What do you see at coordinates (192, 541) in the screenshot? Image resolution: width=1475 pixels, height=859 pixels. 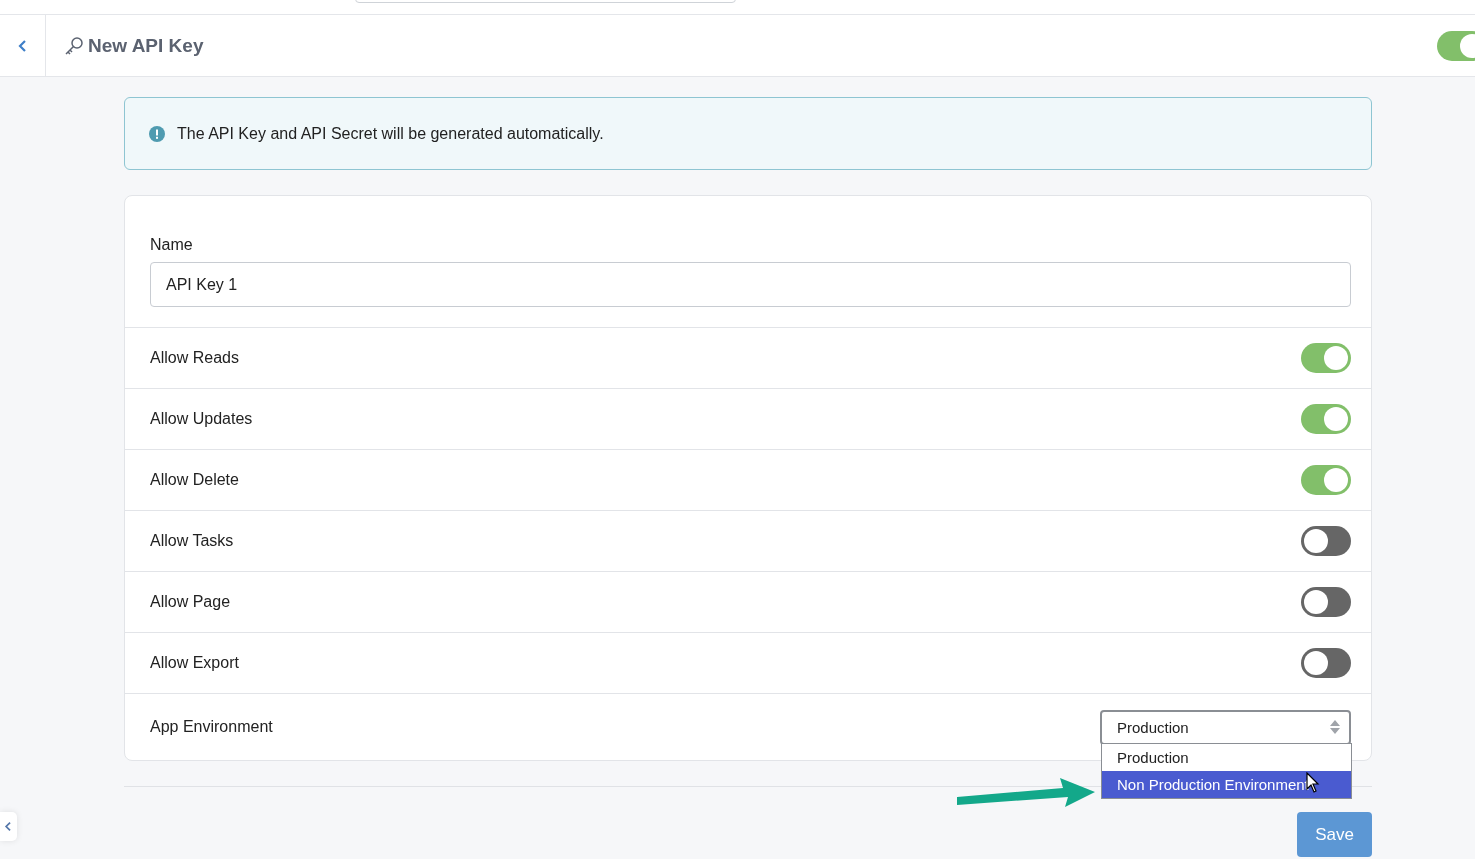 I see `toggle-label: Allow Tasks` at bounding box center [192, 541].